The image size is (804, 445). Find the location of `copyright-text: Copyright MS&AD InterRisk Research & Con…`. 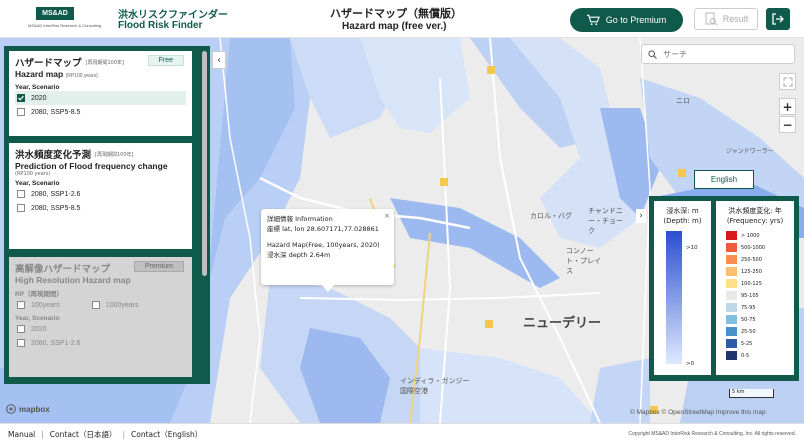

copyright-text: Copyright MS&AD InterRisk Research & Con… is located at coordinates (712, 434).